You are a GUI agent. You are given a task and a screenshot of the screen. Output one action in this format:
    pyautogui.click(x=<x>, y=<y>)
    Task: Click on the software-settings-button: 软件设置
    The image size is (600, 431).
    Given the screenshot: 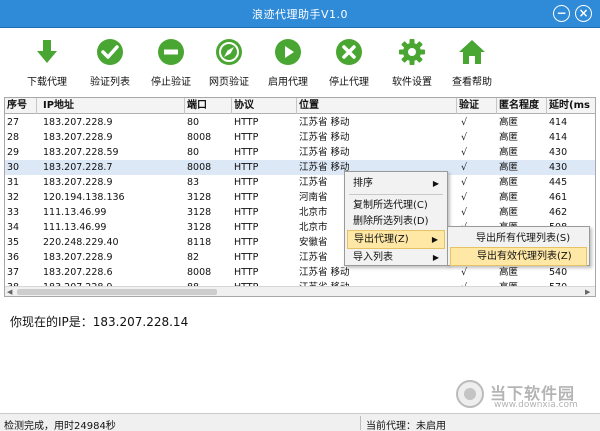 What is the action you would take?
    pyautogui.click(x=412, y=64)
    